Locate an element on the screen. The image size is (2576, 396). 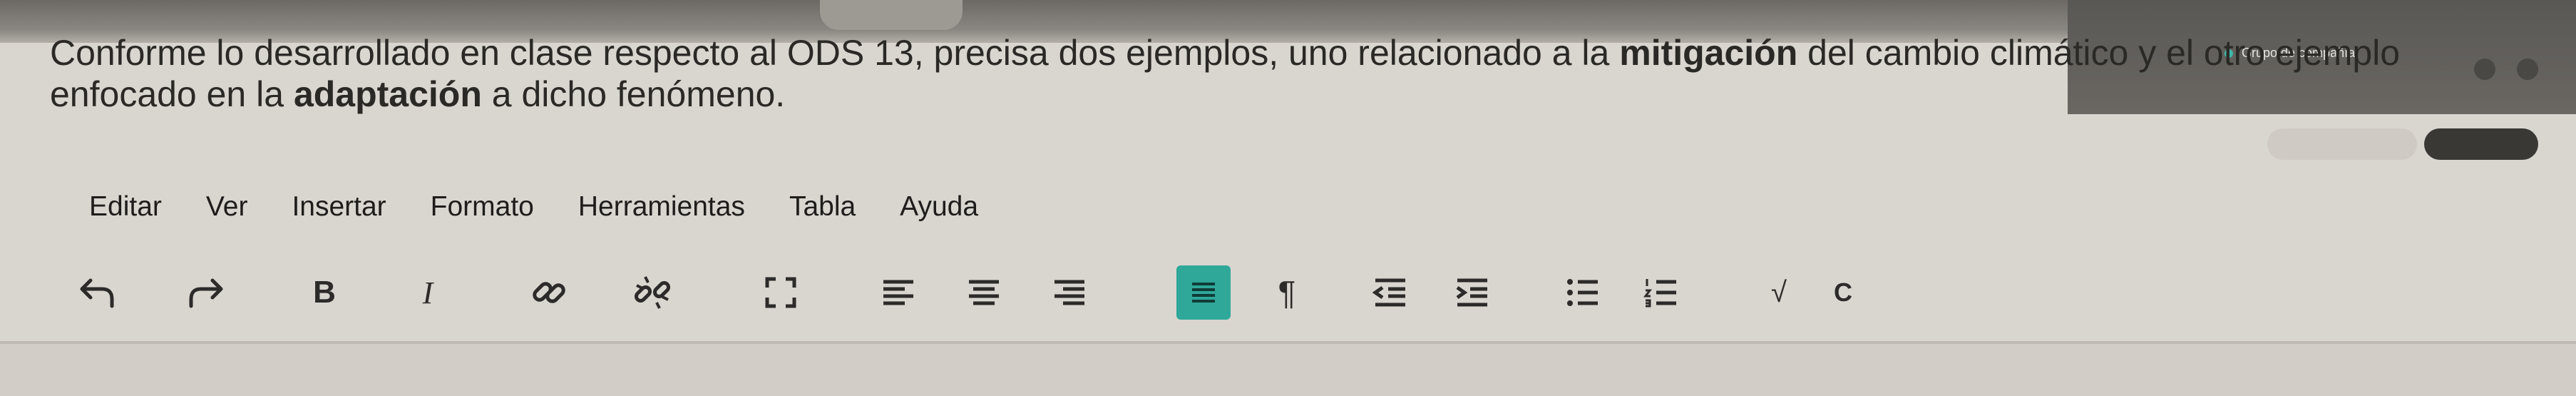
menu-editar: Editar is located at coordinates (125, 207).